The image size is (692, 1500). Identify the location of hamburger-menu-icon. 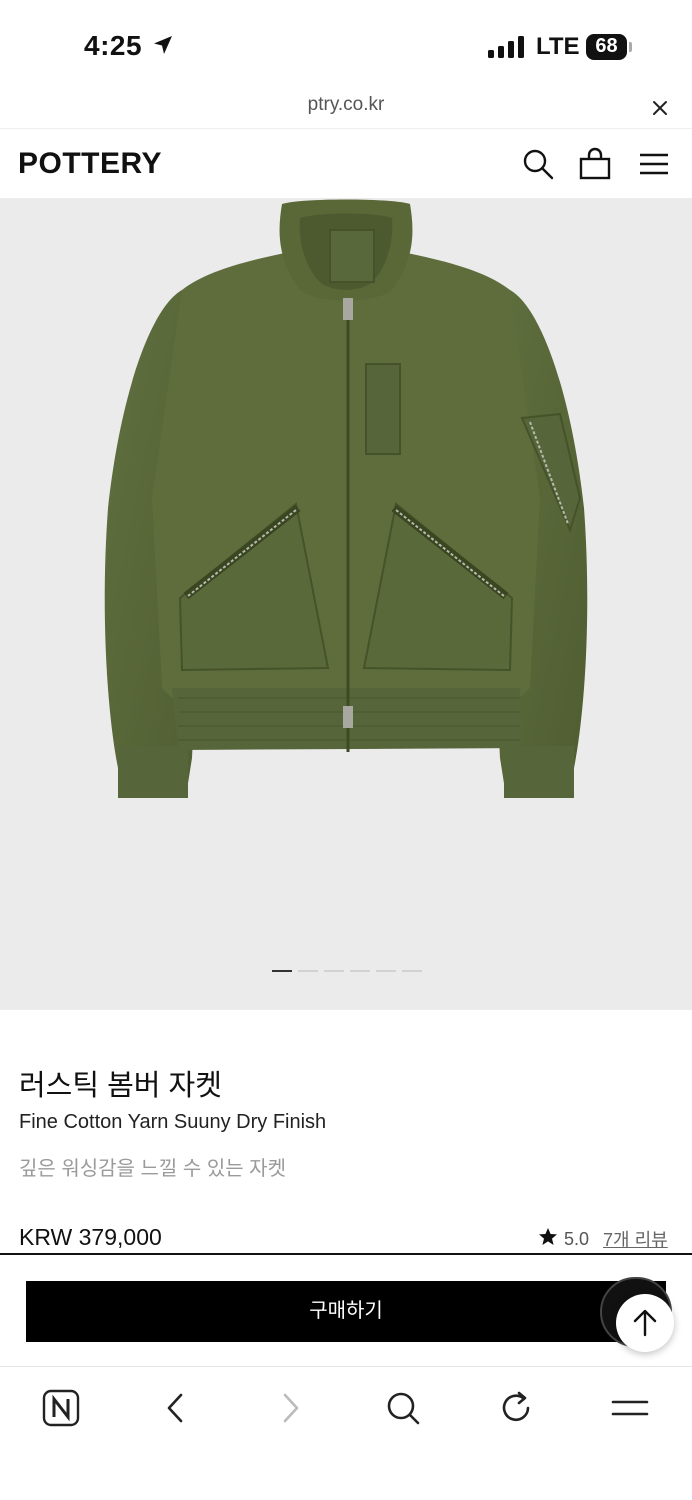
(654, 164).